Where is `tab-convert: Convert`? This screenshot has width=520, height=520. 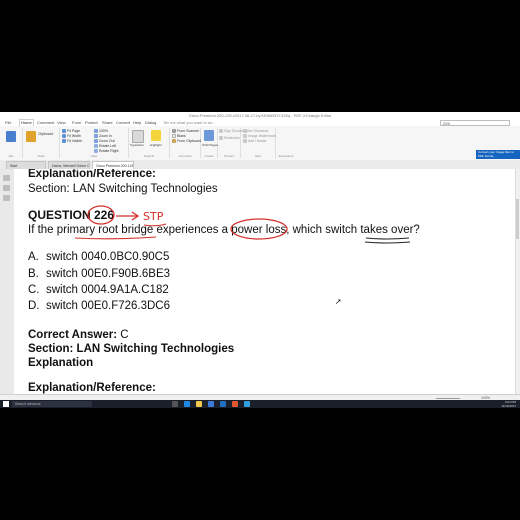 tab-convert: Convert is located at coordinates (123, 122).